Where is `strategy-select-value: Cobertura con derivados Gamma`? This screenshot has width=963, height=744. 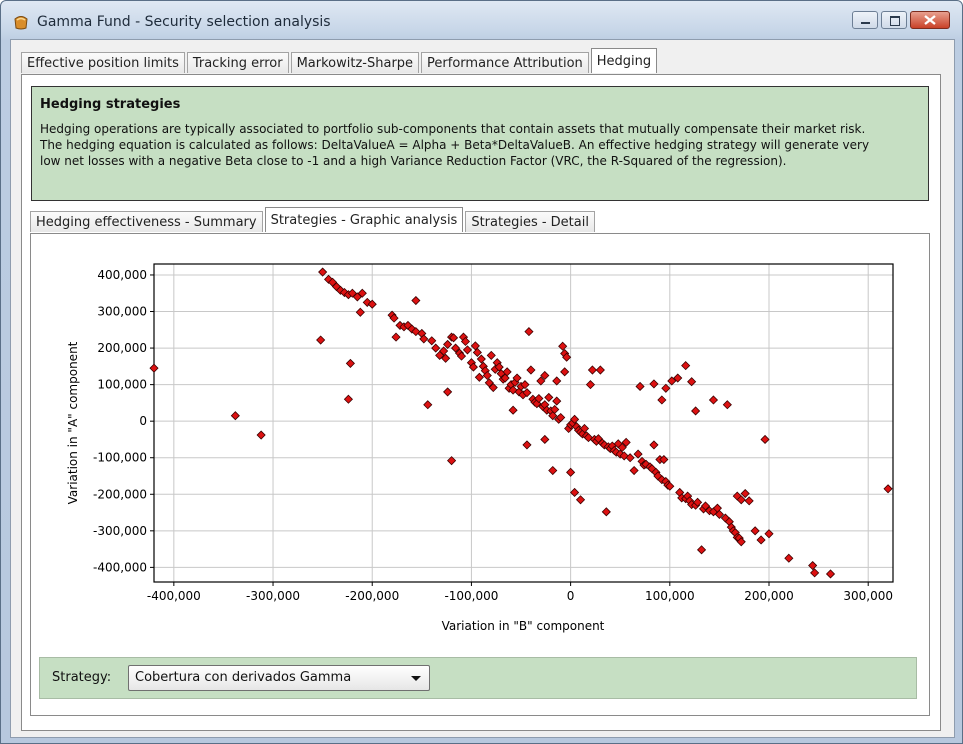
strategy-select-value: Cobertura con derivados Gamma is located at coordinates (243, 677).